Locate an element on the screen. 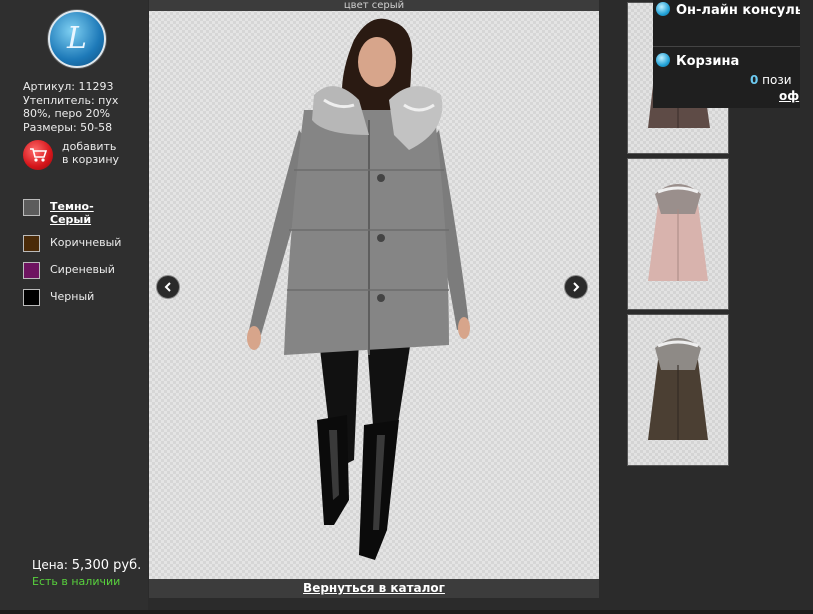 This screenshot has width=813, height=614. product-sizes: Размеры: 50-58 is located at coordinates (68, 127).